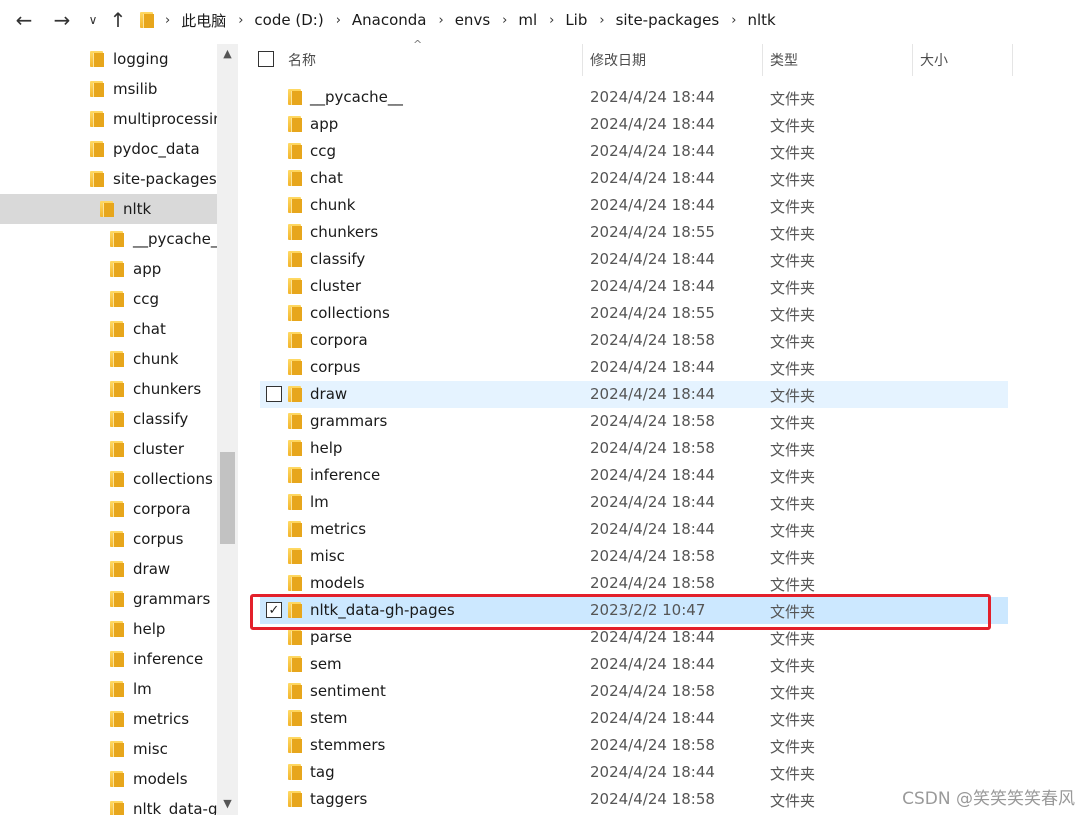  What do you see at coordinates (302, 60) in the screenshot?
I see `column-name: 名称` at bounding box center [302, 60].